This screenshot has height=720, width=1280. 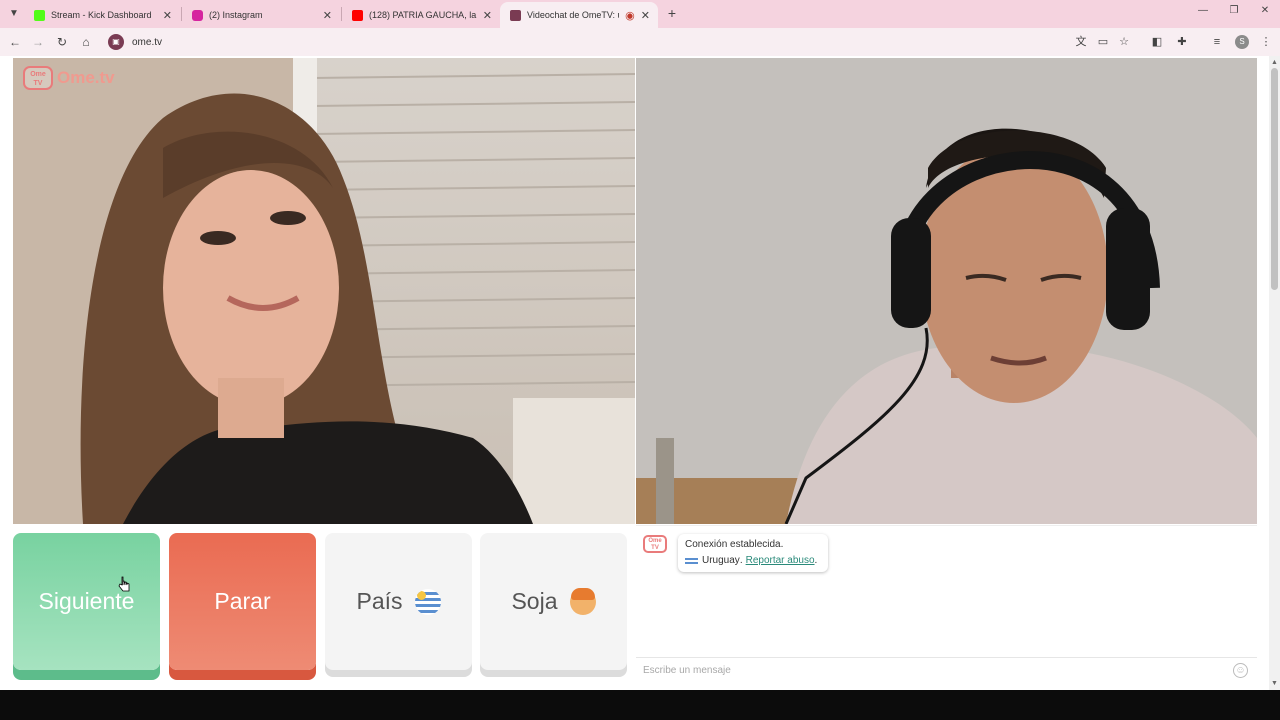 What do you see at coordinates (86, 77) in the screenshot?
I see `logo-text: Ome.tv` at bounding box center [86, 77].